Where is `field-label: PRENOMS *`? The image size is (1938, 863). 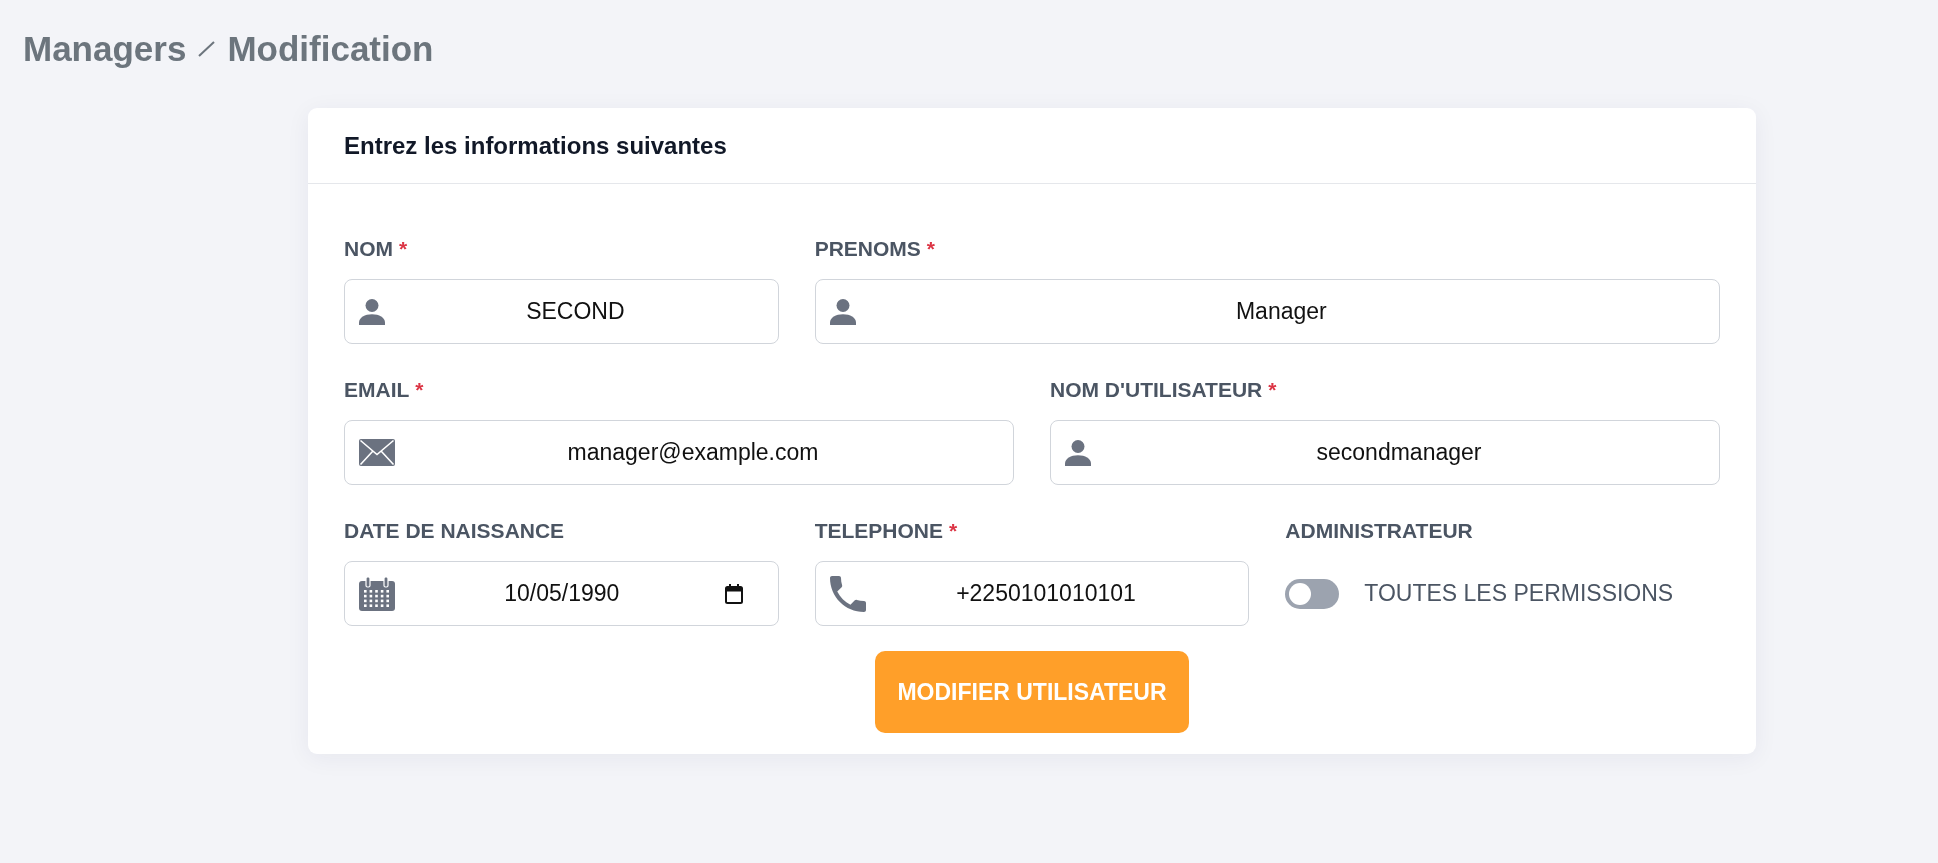
field-label: PRENOMS * is located at coordinates (875, 248).